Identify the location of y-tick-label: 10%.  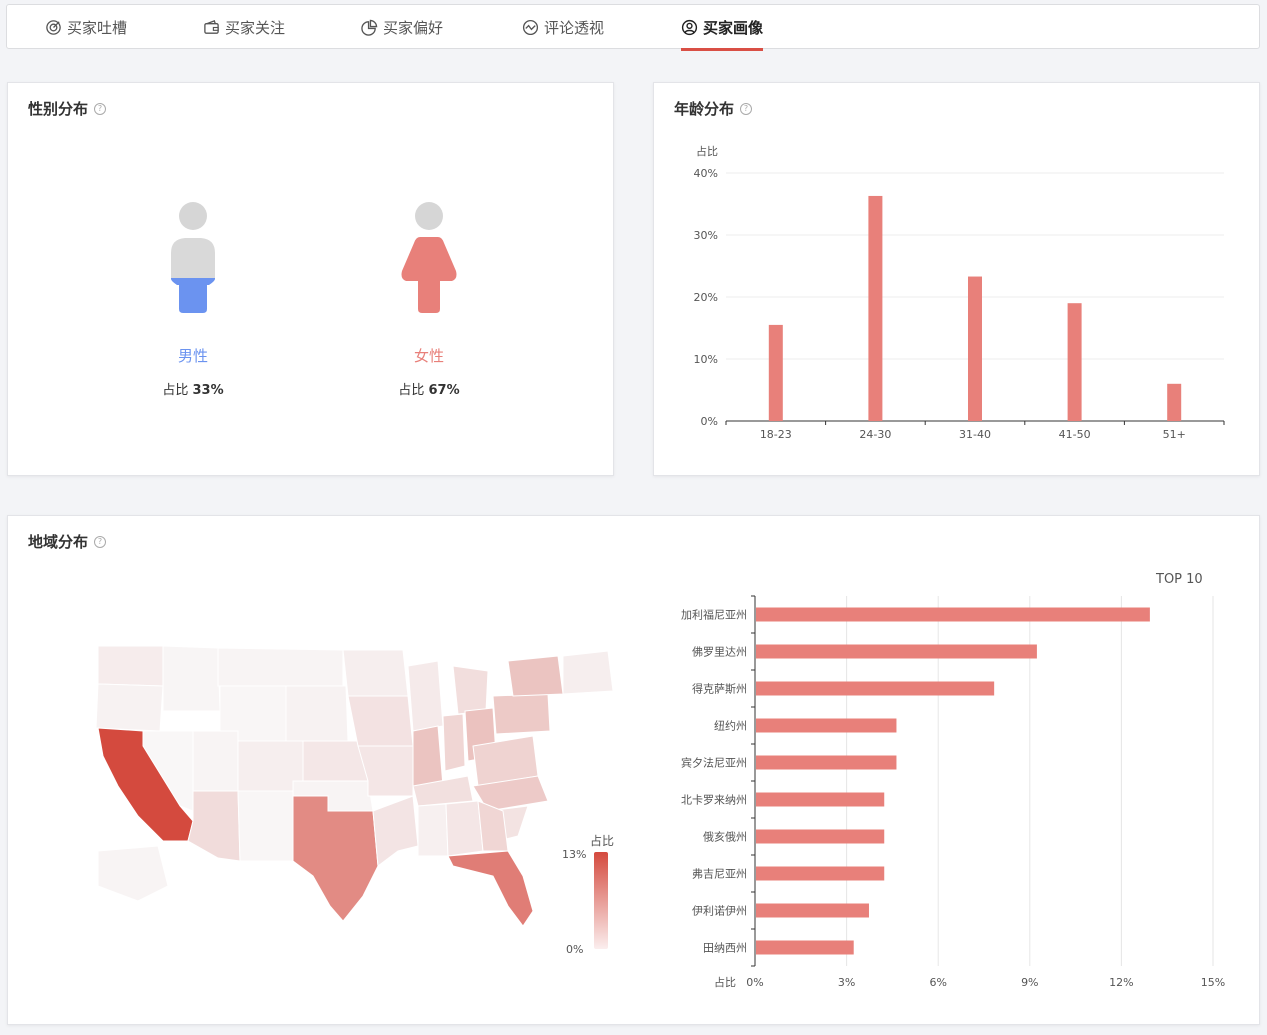
(706, 359).